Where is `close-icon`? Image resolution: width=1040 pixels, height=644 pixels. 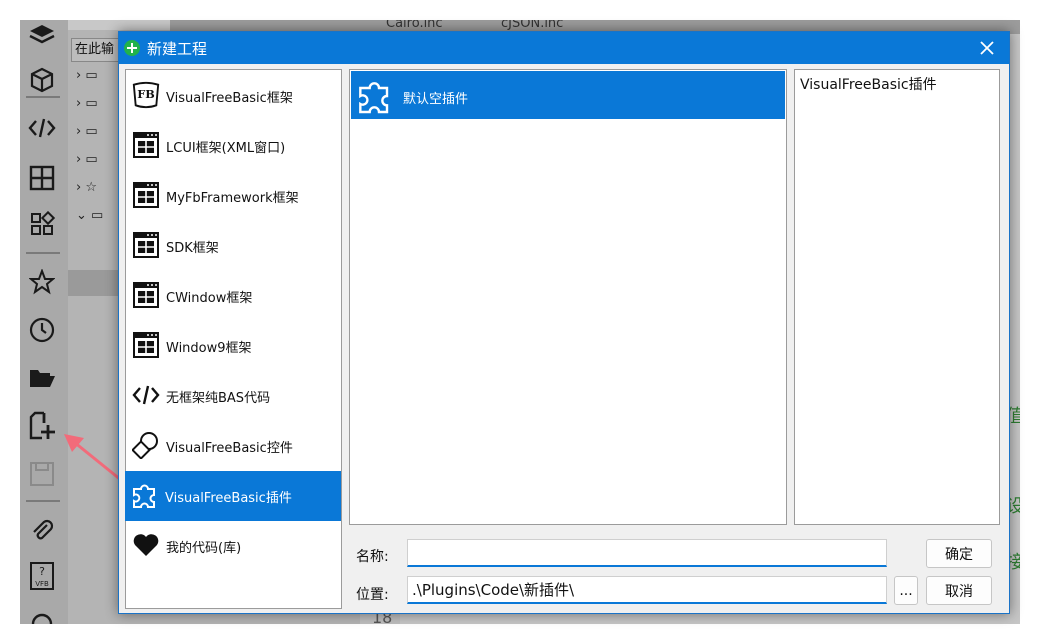 close-icon is located at coordinates (987, 48).